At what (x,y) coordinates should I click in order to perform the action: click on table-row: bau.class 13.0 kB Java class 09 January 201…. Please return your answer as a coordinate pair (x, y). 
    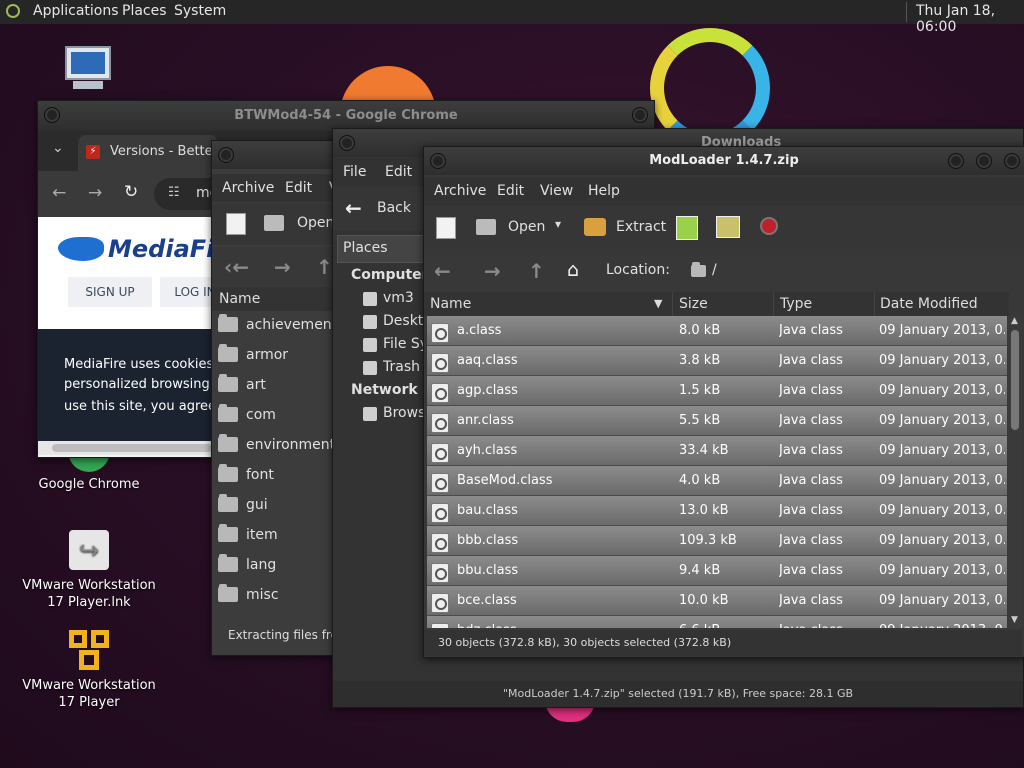
    Looking at the image, I should click on (717, 511).